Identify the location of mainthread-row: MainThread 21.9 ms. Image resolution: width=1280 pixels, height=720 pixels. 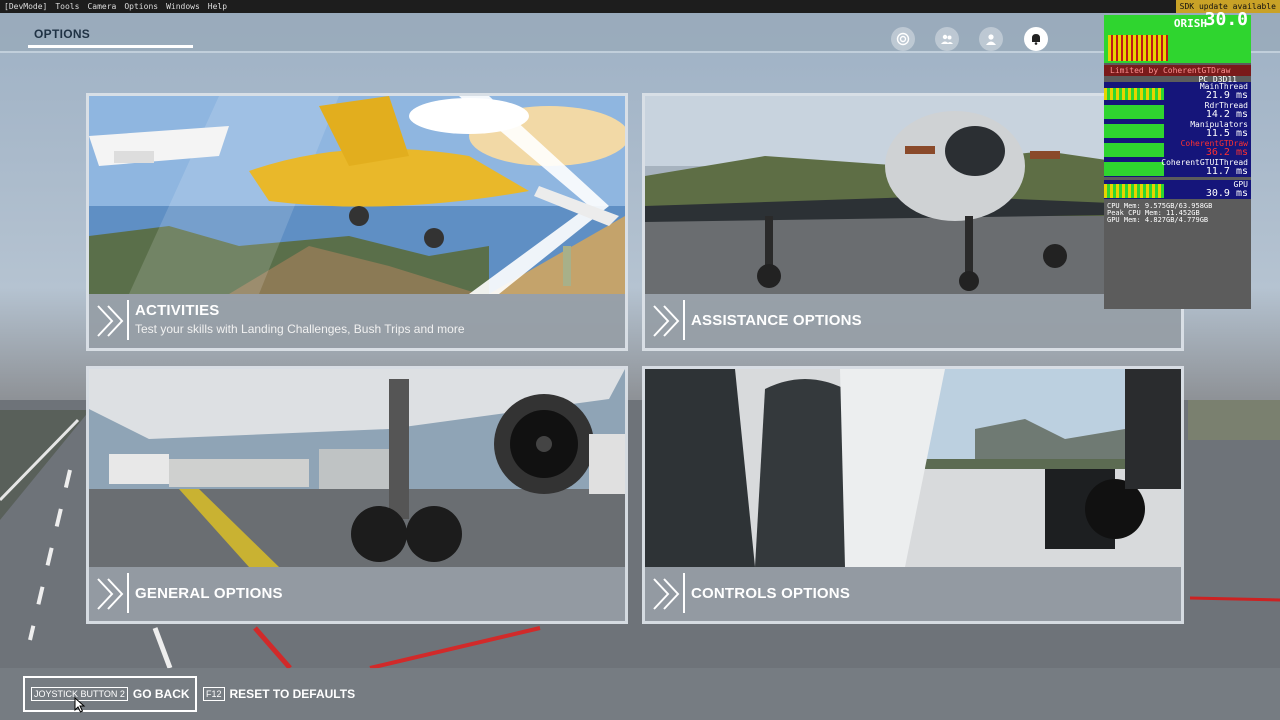
(1177, 91).